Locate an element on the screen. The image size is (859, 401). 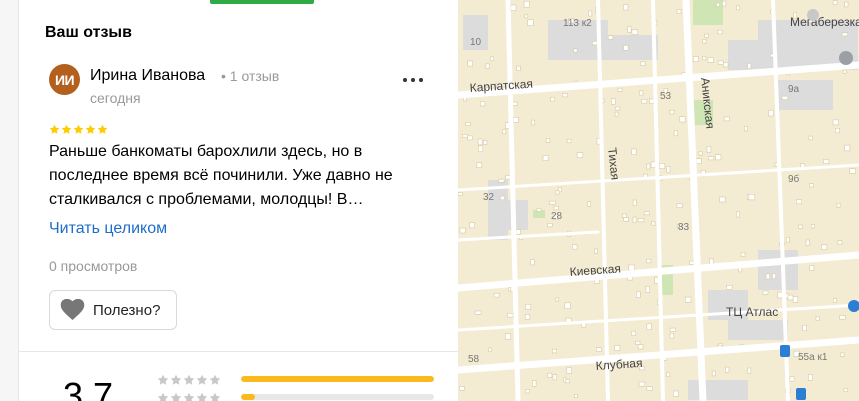
more-options-button is located at coordinates (413, 80).